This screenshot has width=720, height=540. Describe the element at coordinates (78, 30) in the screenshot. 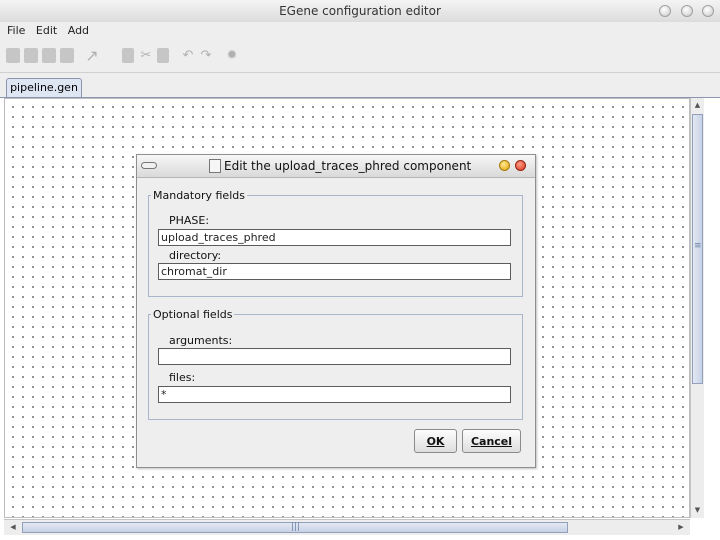

I see `menu-add: Add` at that location.